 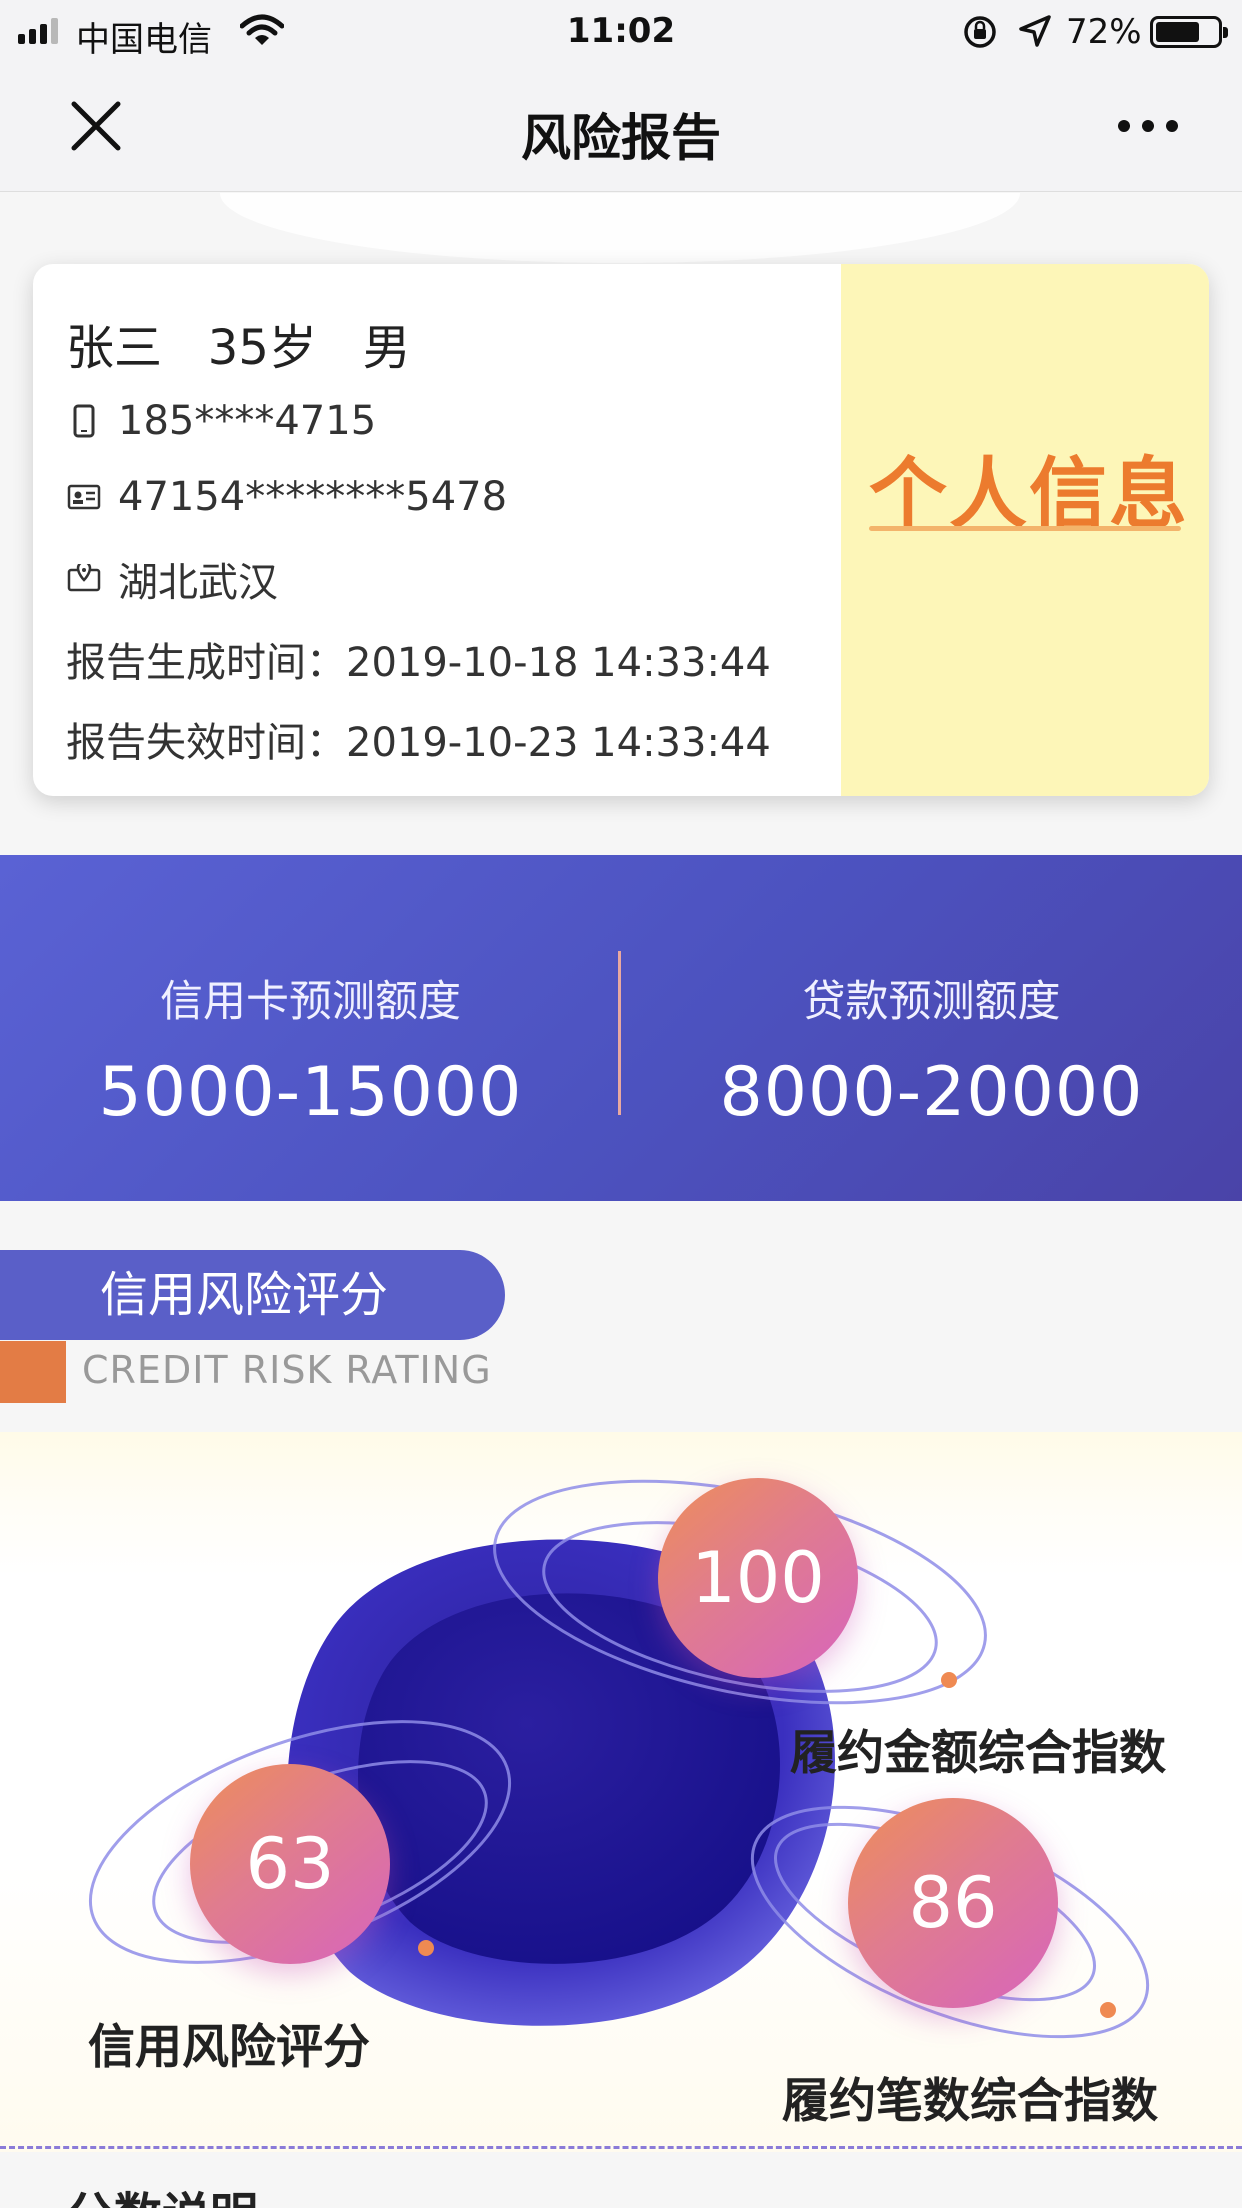 I want to click on generated-time-row: 报告生成时间：2019-10-18 14:33:44, so click(x=418, y=659).